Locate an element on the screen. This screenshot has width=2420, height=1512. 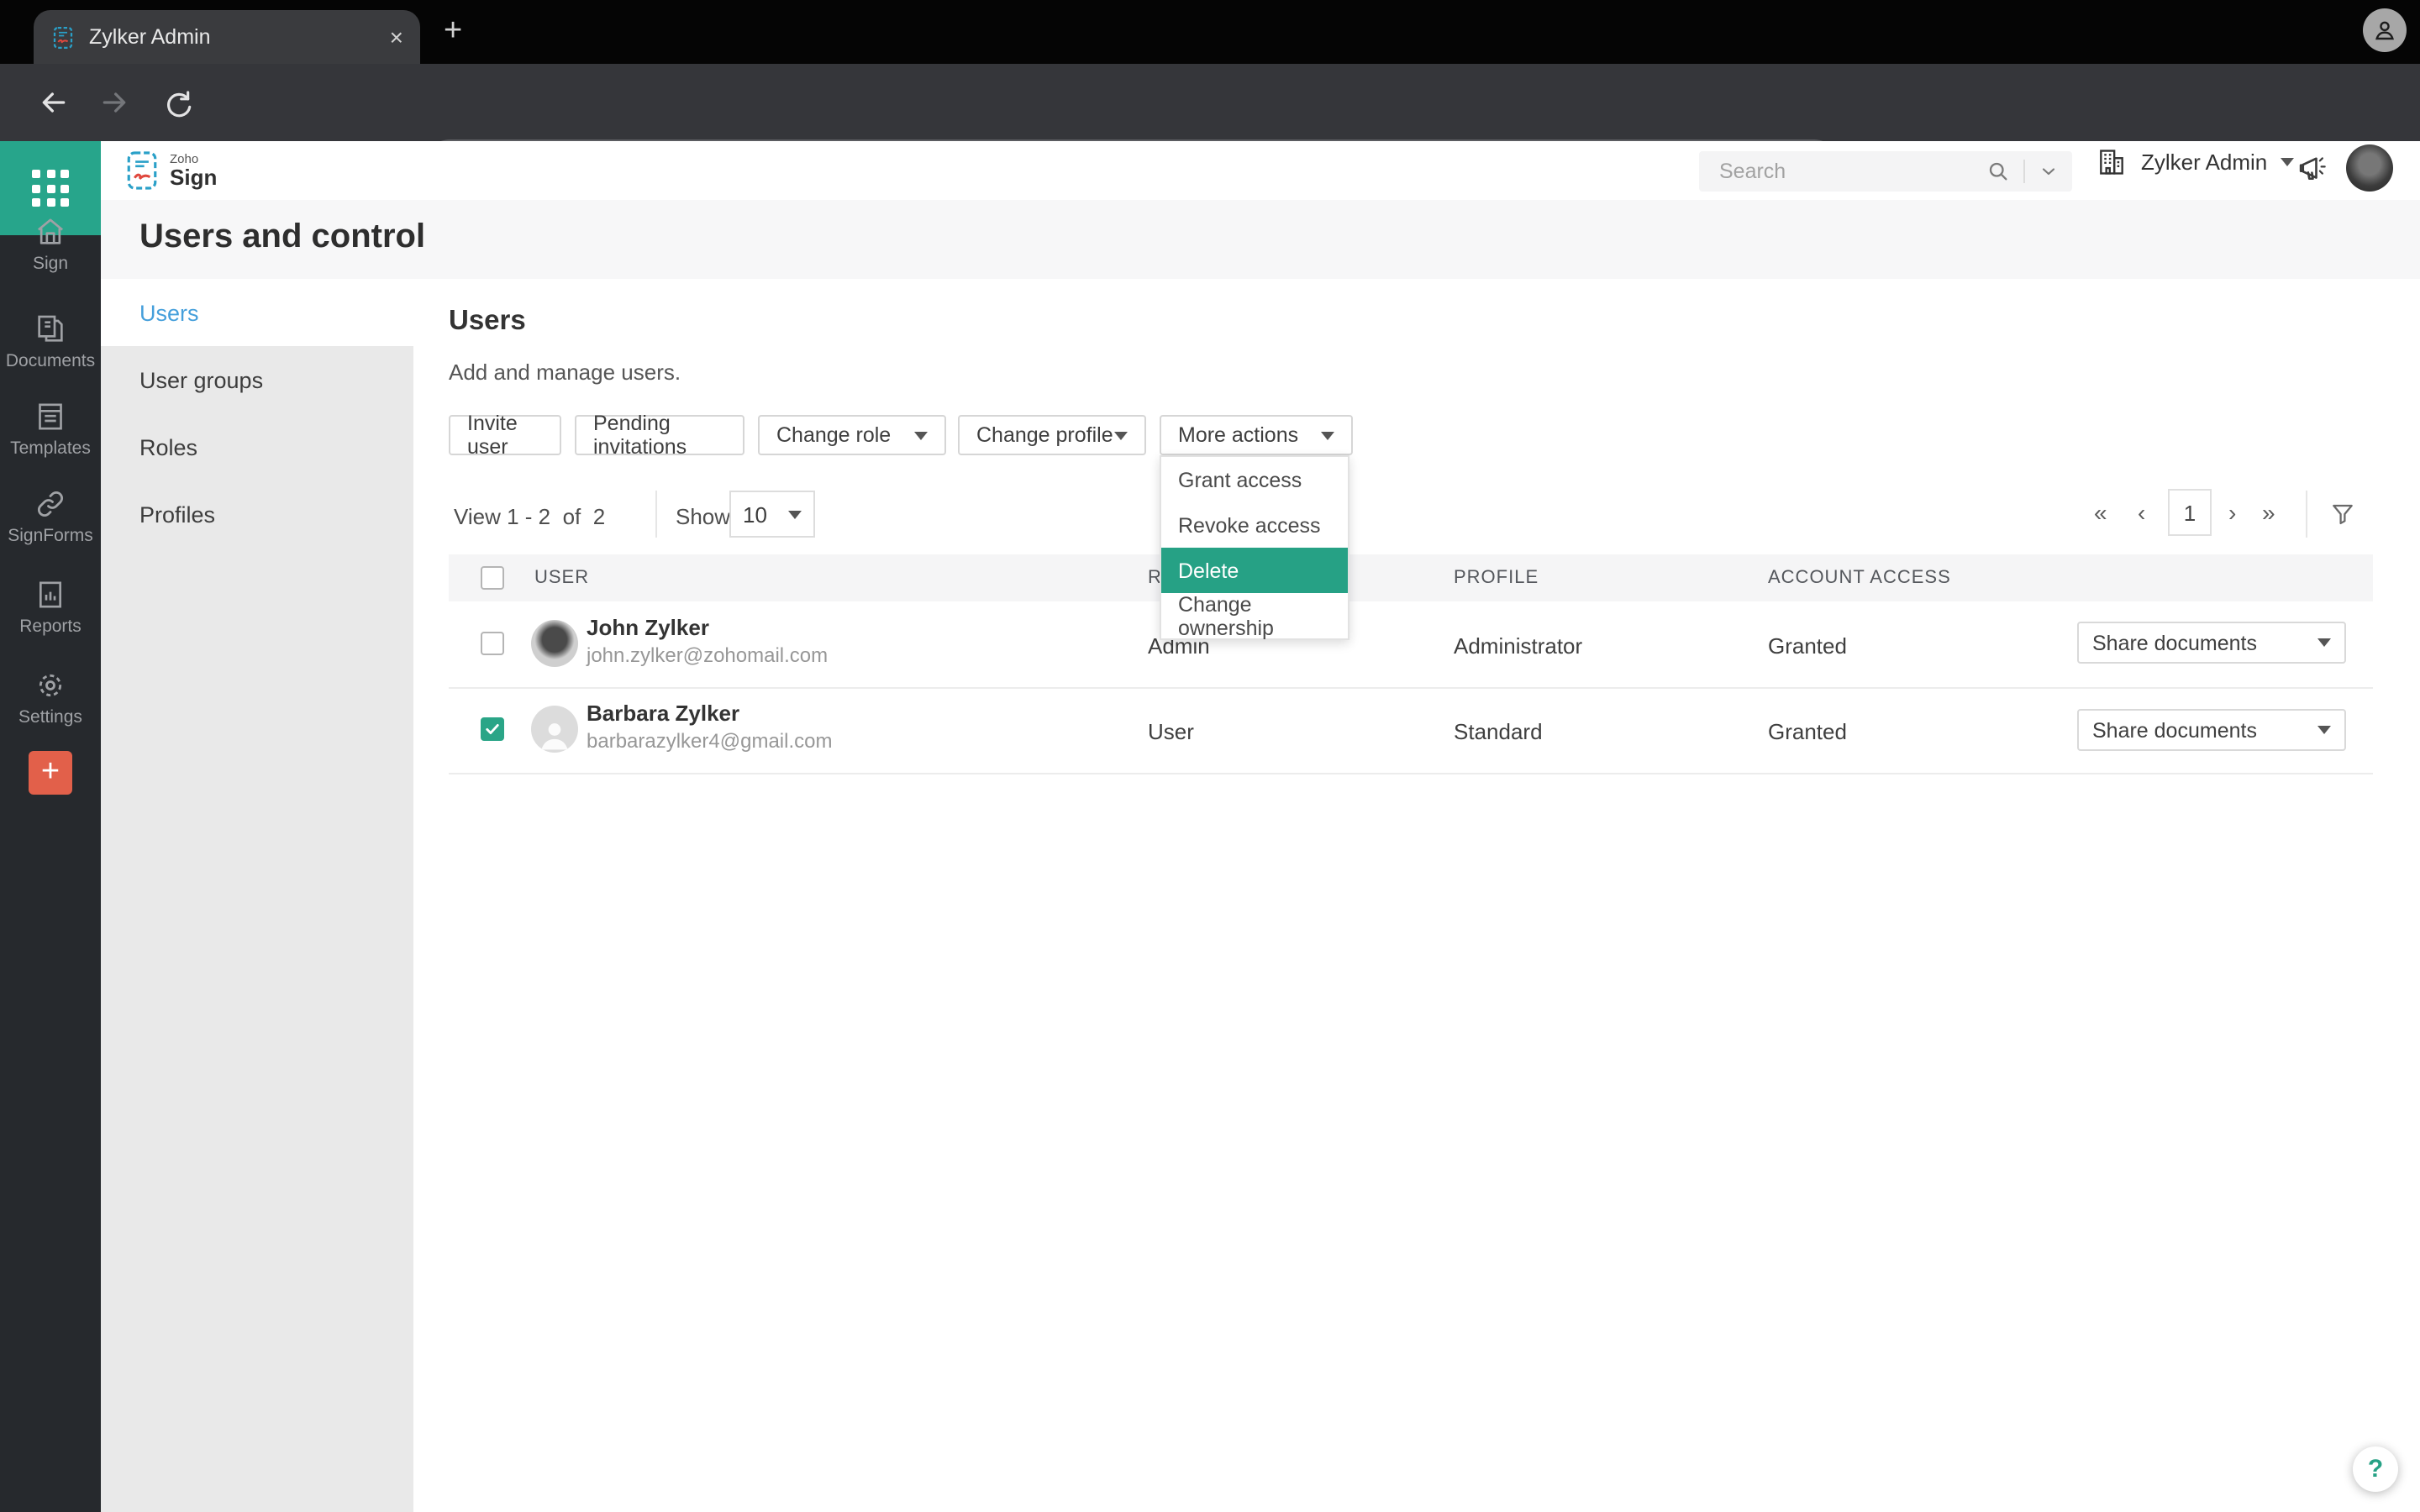
add-new-button: + is located at coordinates (51, 773).